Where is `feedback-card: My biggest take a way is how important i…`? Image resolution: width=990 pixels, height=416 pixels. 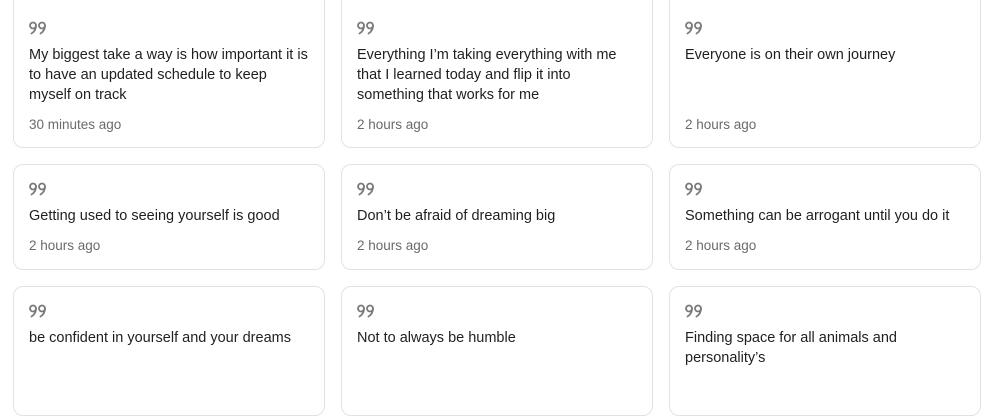
feedback-card: My biggest take a way is how important i… is located at coordinates (169, 74).